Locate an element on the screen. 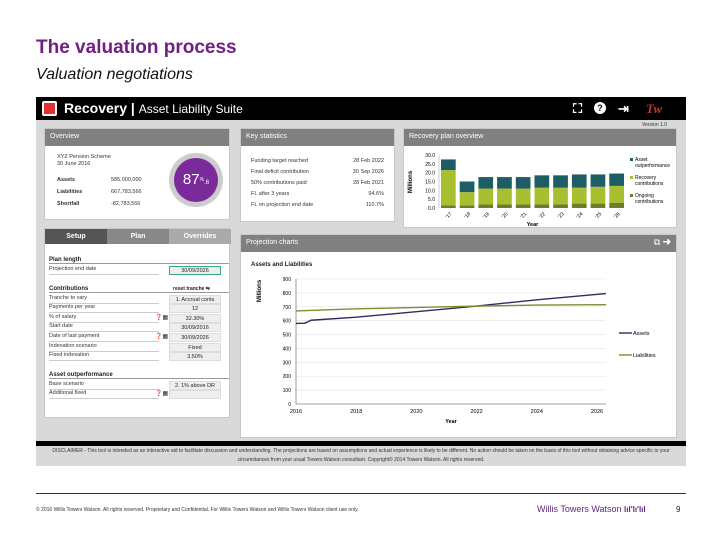 This screenshot has width=720, height=540. footer-divider is located at coordinates (361, 493).